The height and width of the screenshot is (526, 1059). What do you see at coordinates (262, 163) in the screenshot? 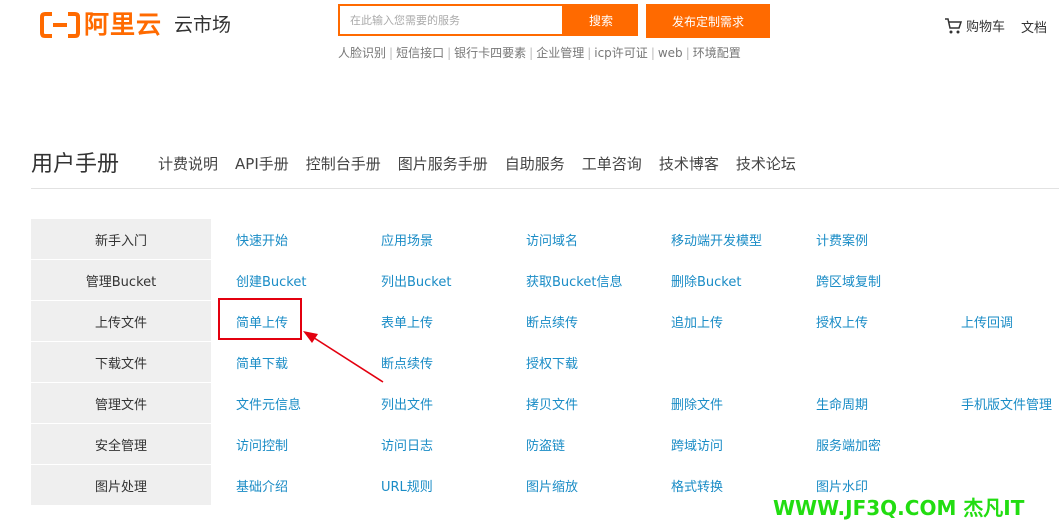
I see `nav-api-manual: API手册` at bounding box center [262, 163].